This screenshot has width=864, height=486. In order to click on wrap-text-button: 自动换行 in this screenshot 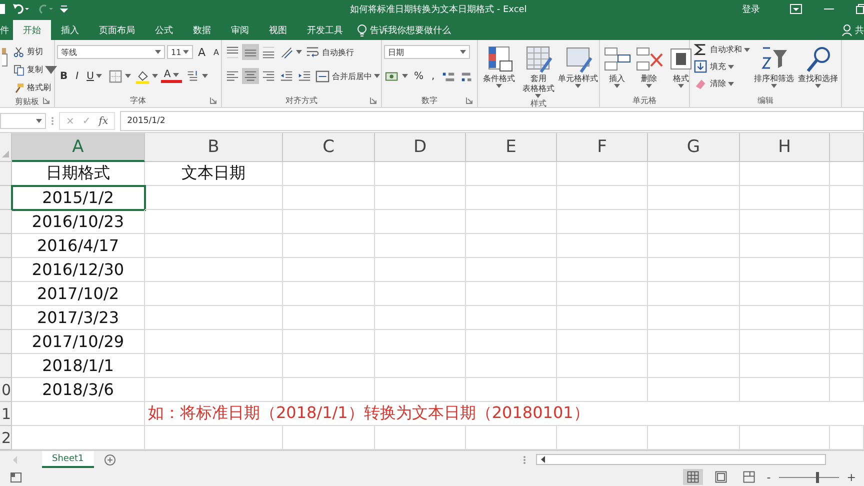, I will do `click(329, 52)`.